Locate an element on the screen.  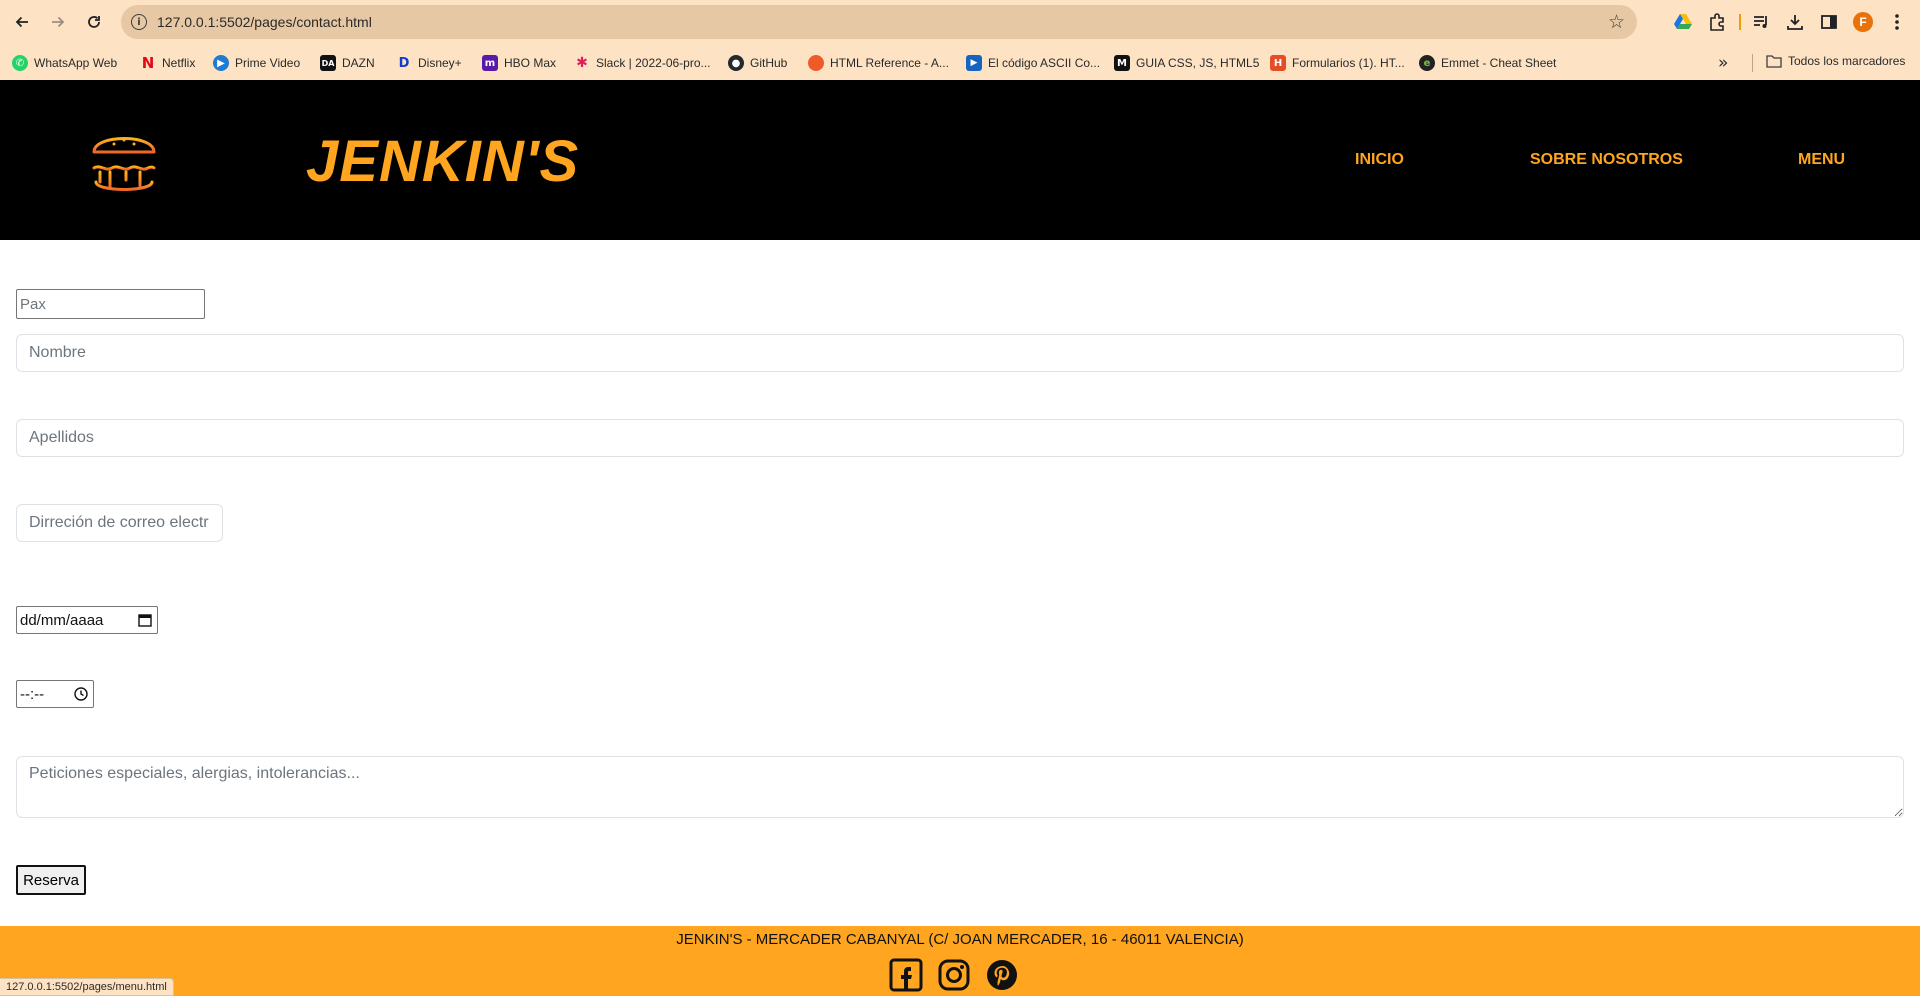
slack-icon: ✱ is located at coordinates (582, 63).